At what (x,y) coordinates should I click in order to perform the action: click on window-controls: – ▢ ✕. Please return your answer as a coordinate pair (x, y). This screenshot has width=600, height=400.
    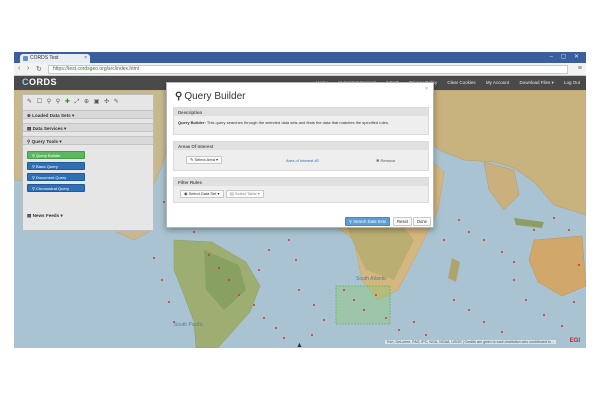
    Looking at the image, I should click on (566, 56).